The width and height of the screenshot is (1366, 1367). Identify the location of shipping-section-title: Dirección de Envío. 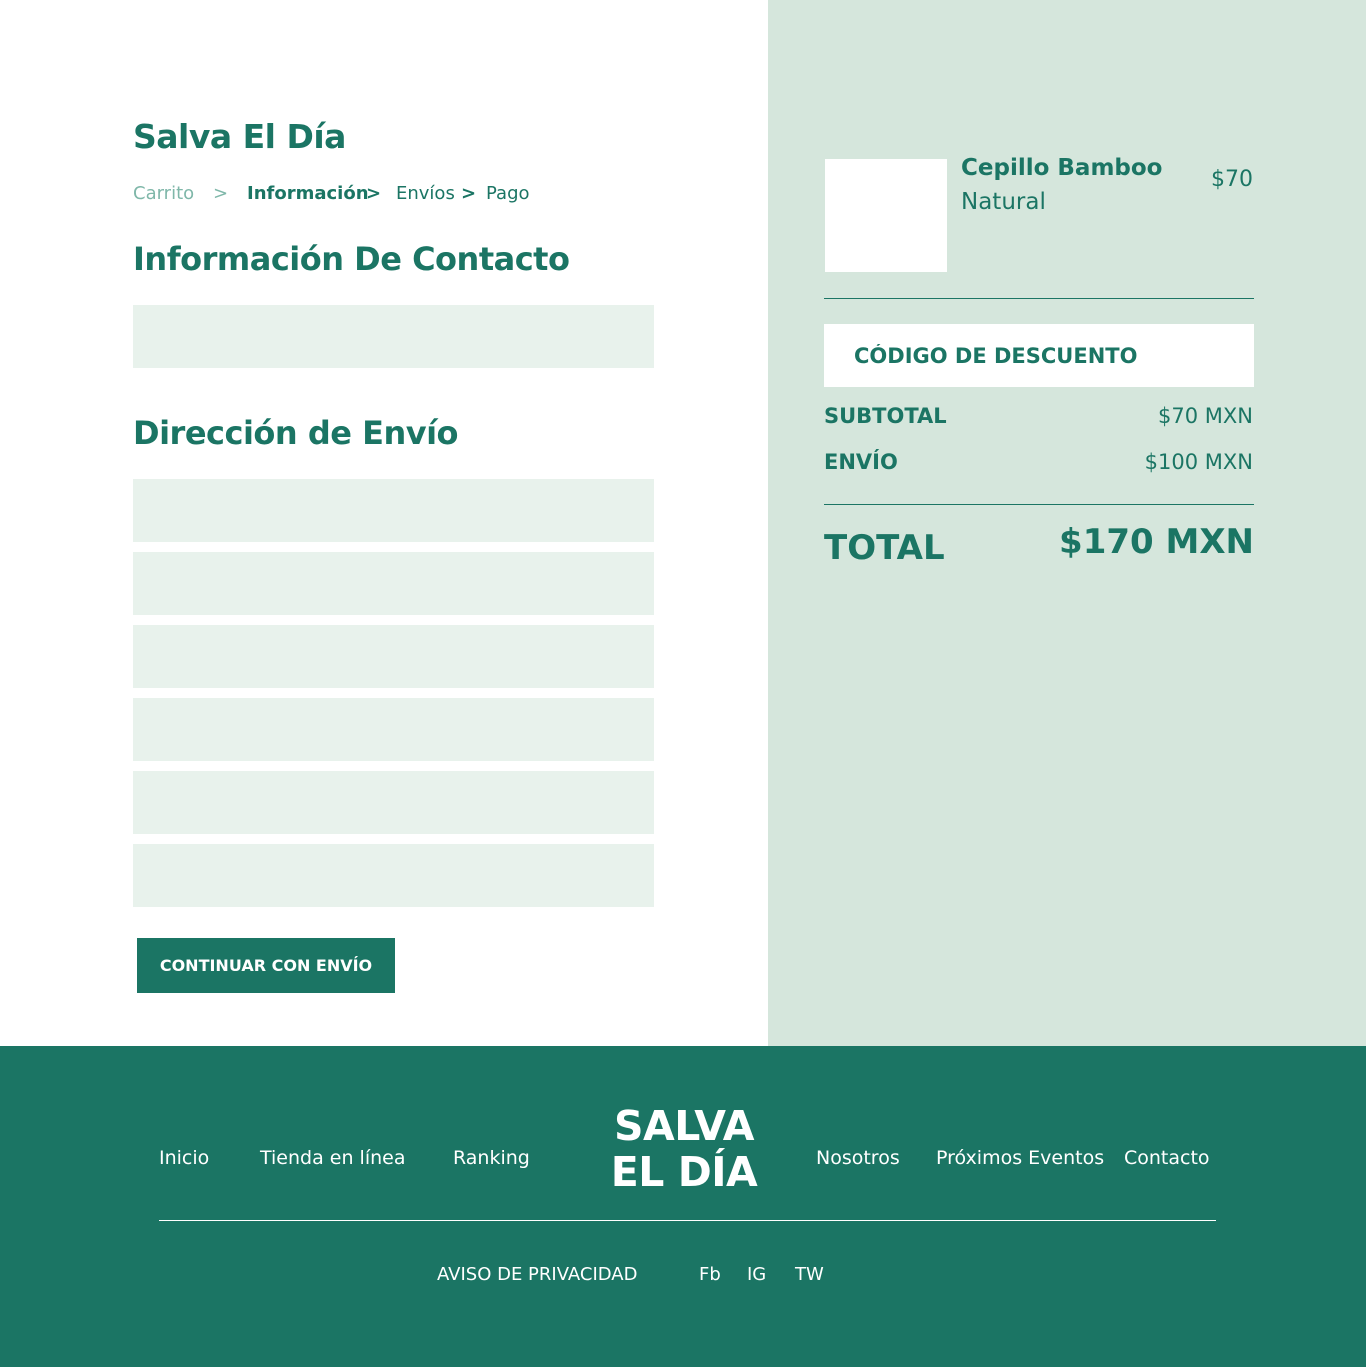
(296, 433).